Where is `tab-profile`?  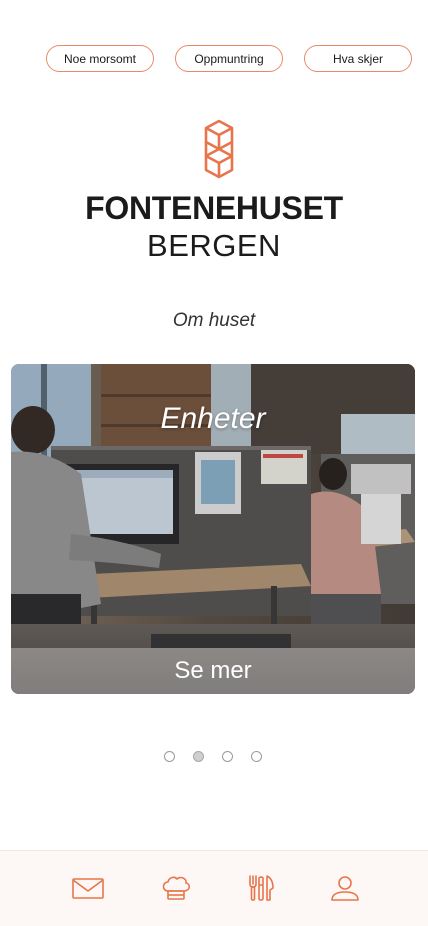 tab-profile is located at coordinates (345, 888).